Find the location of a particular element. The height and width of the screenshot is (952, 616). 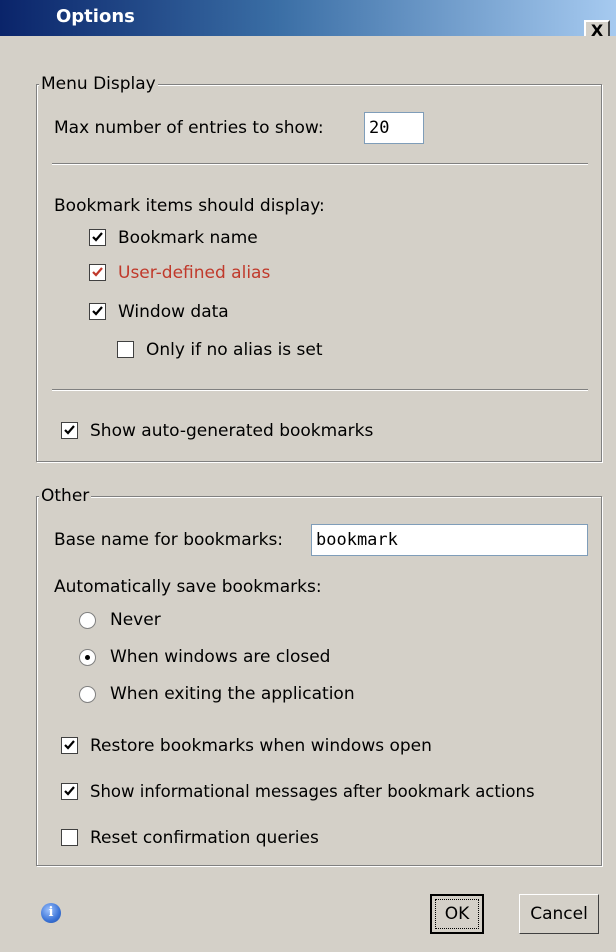

bookmark-name-checkbox is located at coordinates (97, 237).